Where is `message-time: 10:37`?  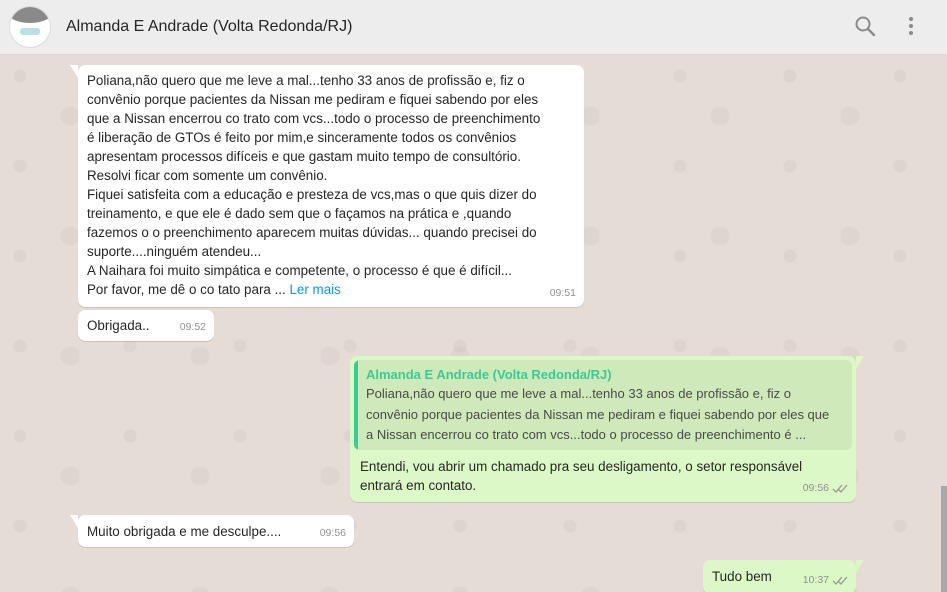
message-time: 10:37 is located at coordinates (825, 580).